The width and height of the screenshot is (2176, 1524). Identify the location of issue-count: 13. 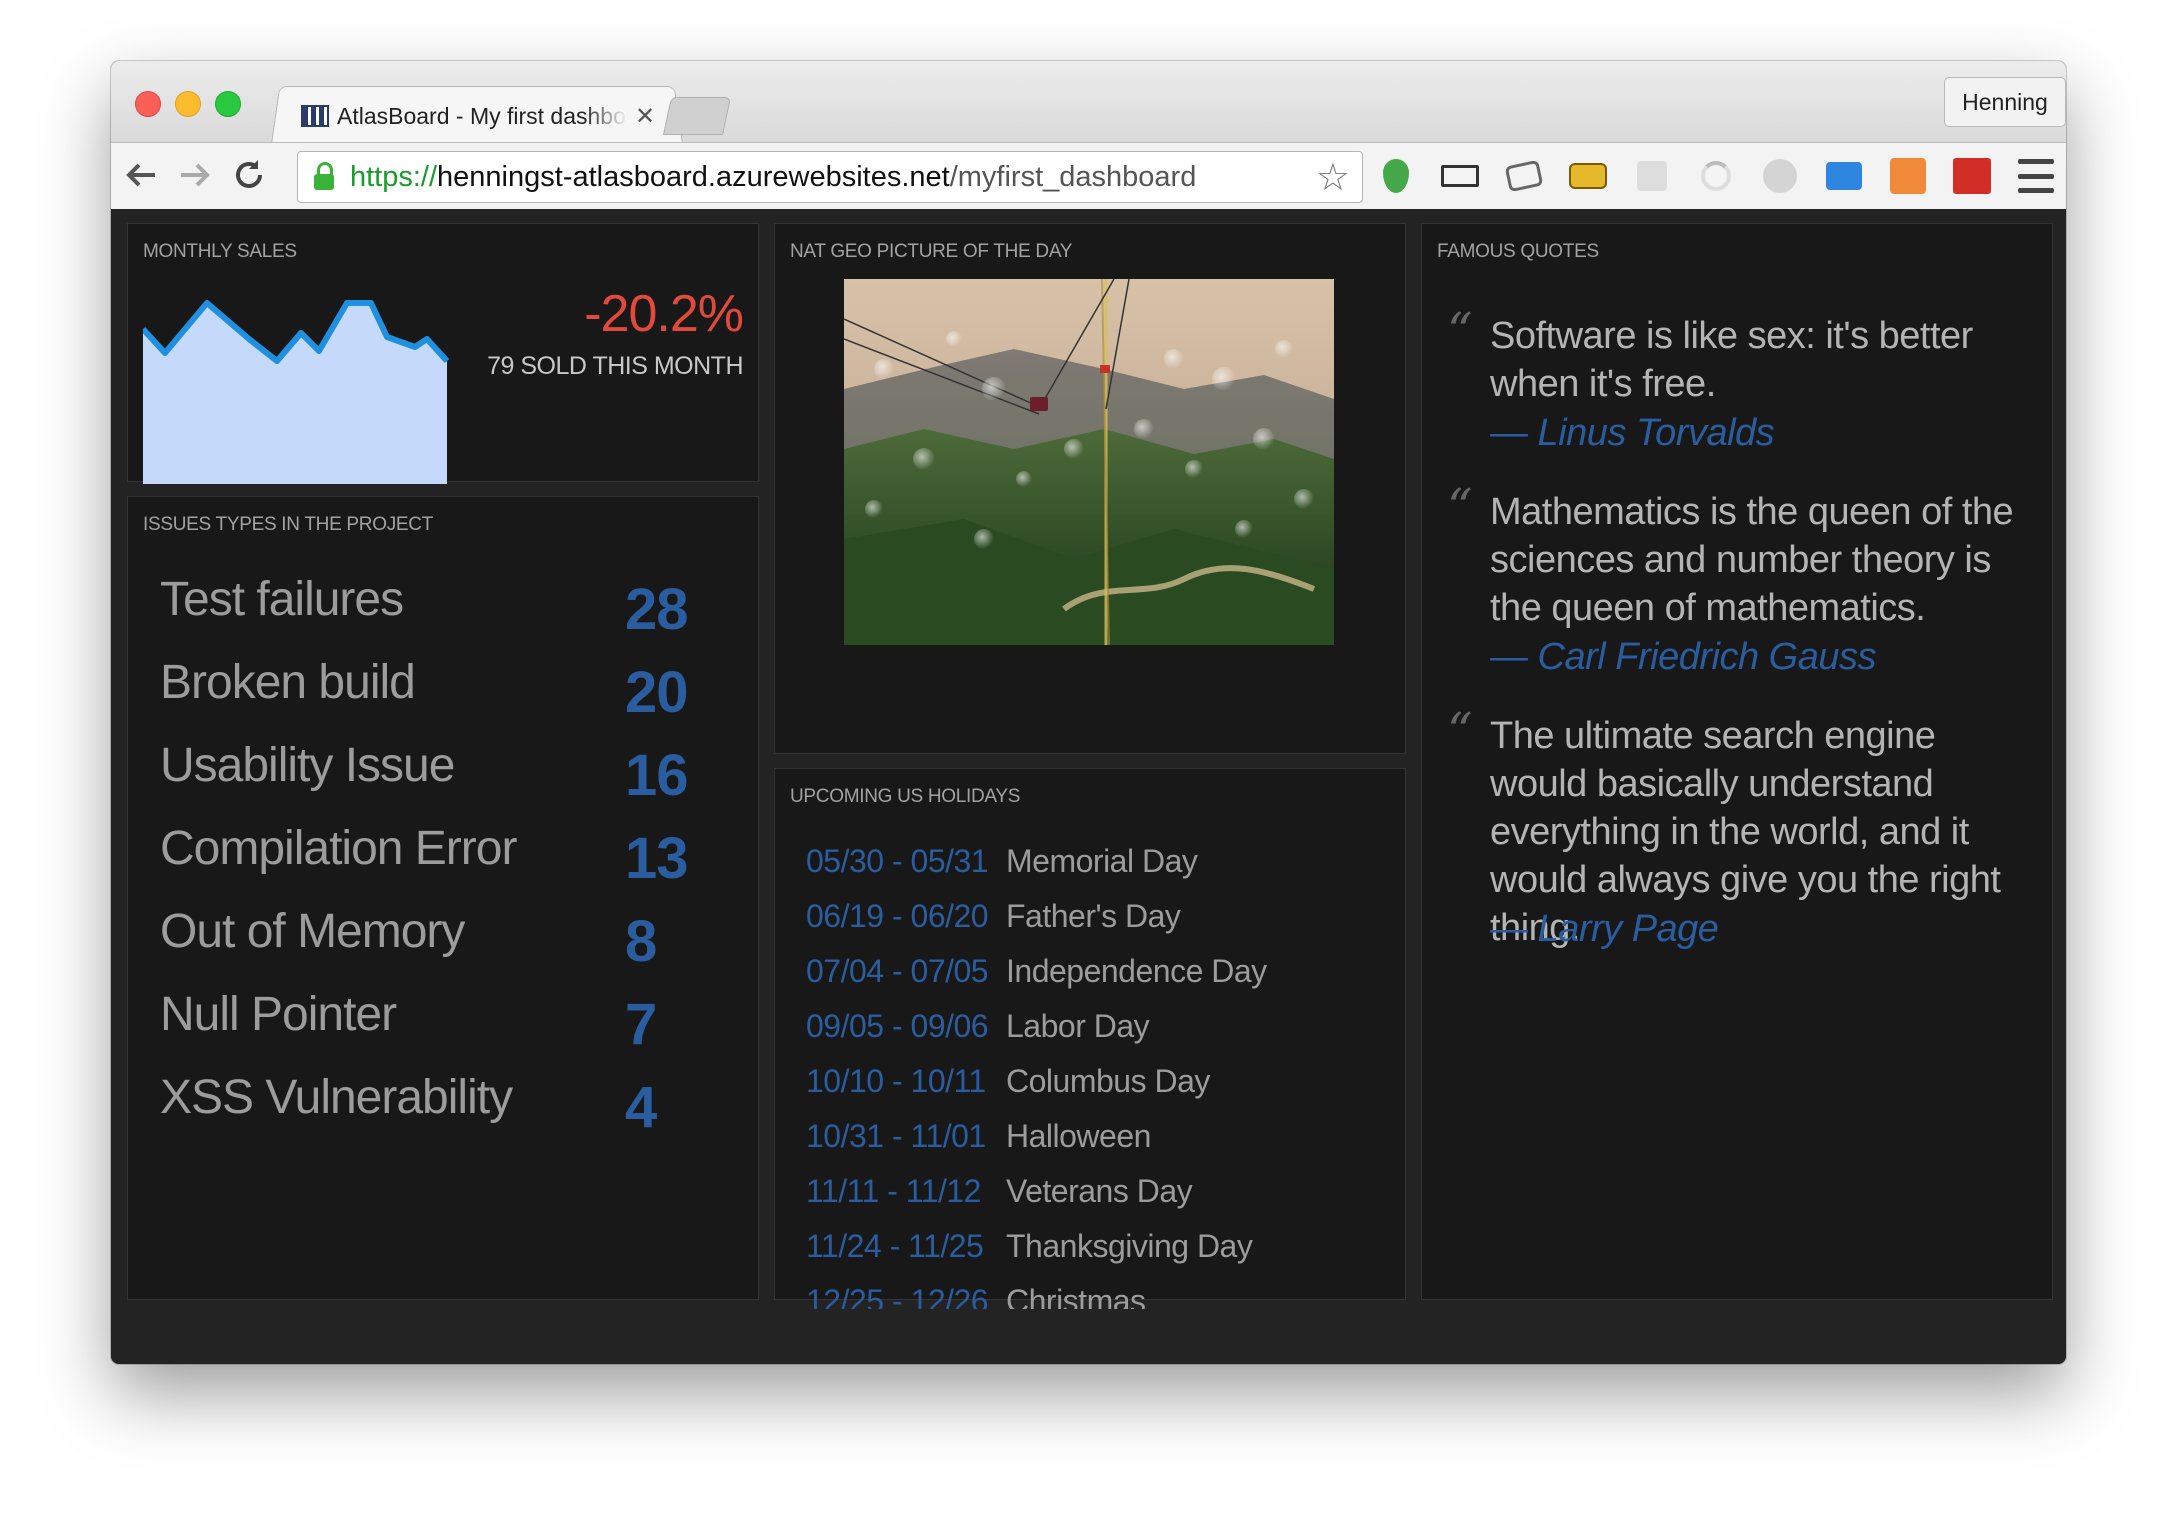
(657, 858).